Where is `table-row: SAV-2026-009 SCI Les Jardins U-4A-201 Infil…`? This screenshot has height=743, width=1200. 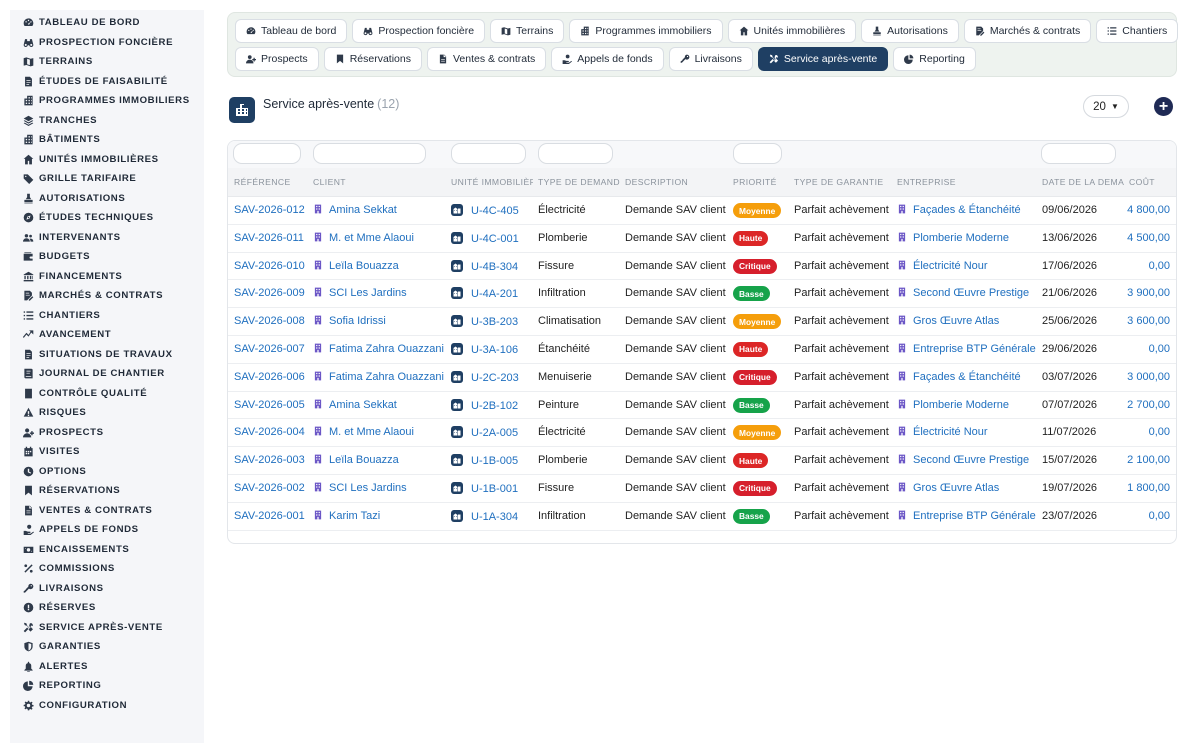
table-row: SAV-2026-009 SCI Les Jardins U-4A-201 Infil… is located at coordinates (702, 294).